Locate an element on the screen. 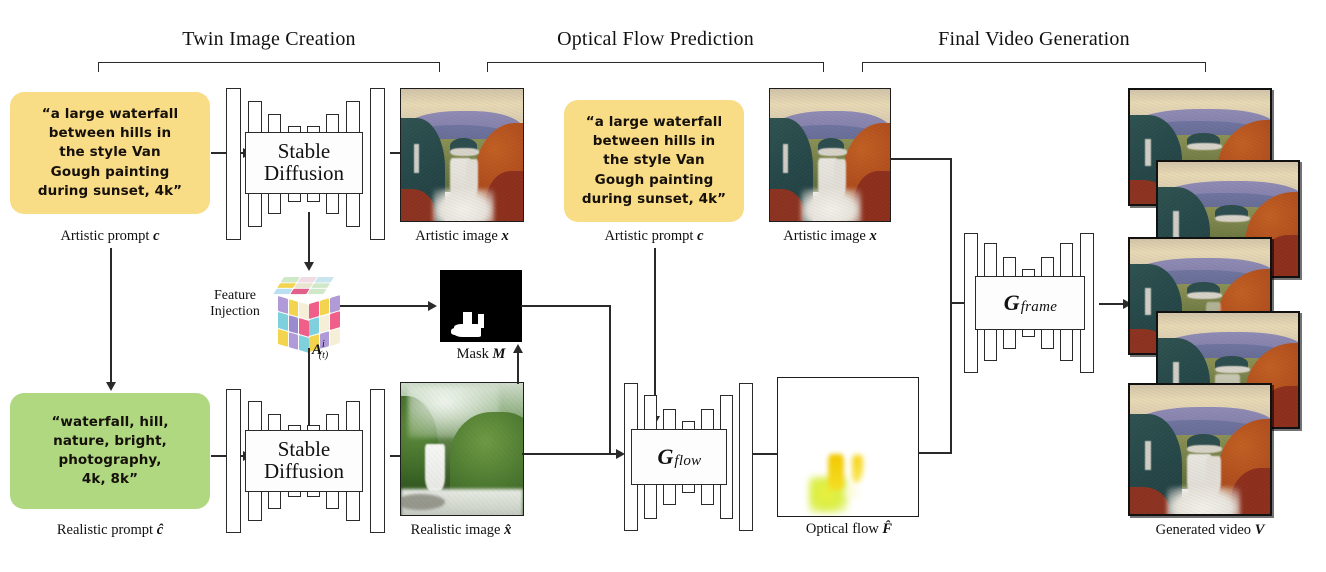 The image size is (1326, 572). artistic-image-left is located at coordinates (462, 155).